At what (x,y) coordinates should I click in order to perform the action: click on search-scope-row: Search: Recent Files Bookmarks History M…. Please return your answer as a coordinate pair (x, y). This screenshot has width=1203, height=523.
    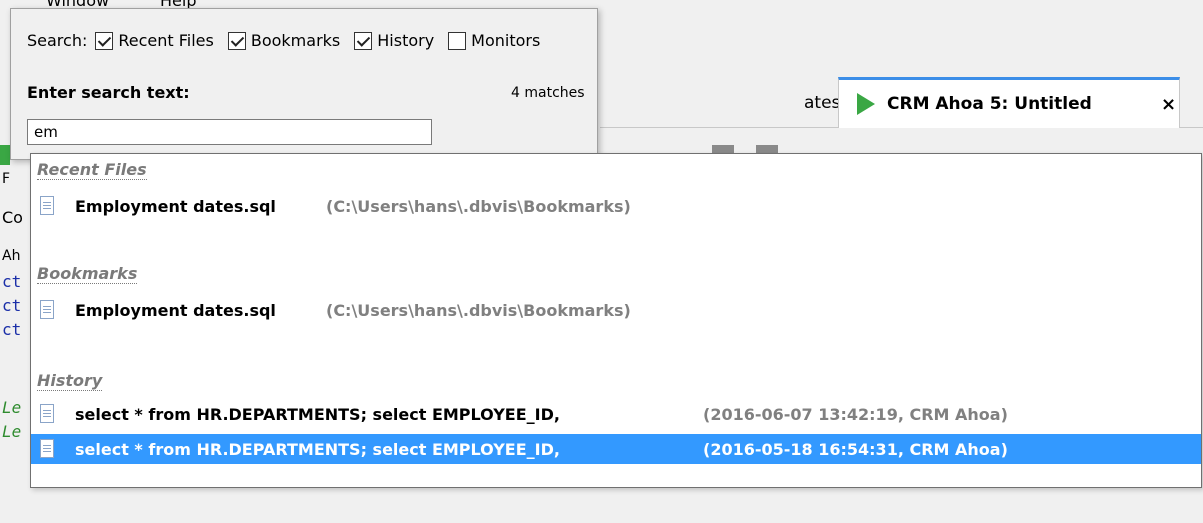
    Looking at the image, I should click on (290, 40).